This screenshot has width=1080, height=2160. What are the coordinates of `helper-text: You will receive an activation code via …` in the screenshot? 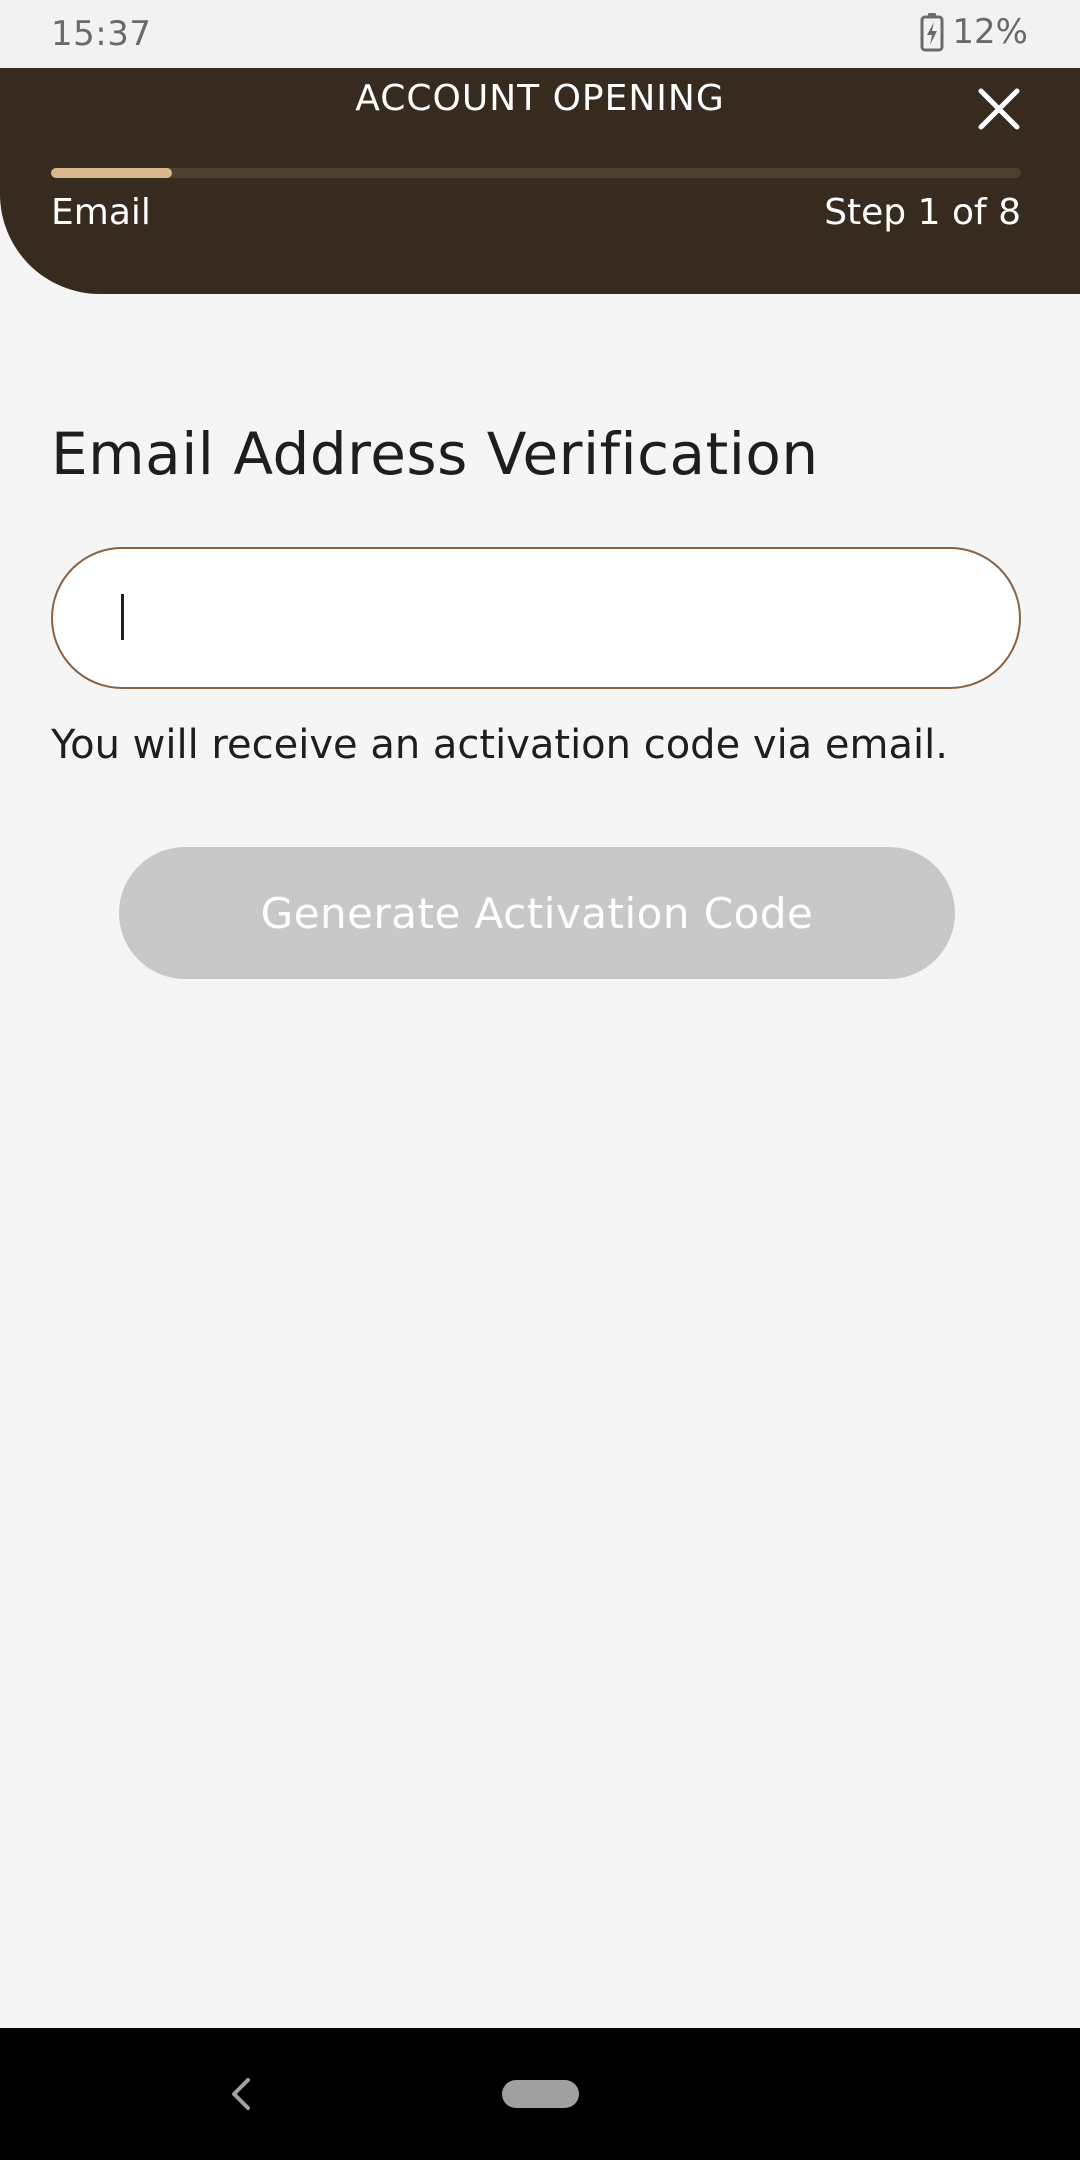 It's located at (499, 745).